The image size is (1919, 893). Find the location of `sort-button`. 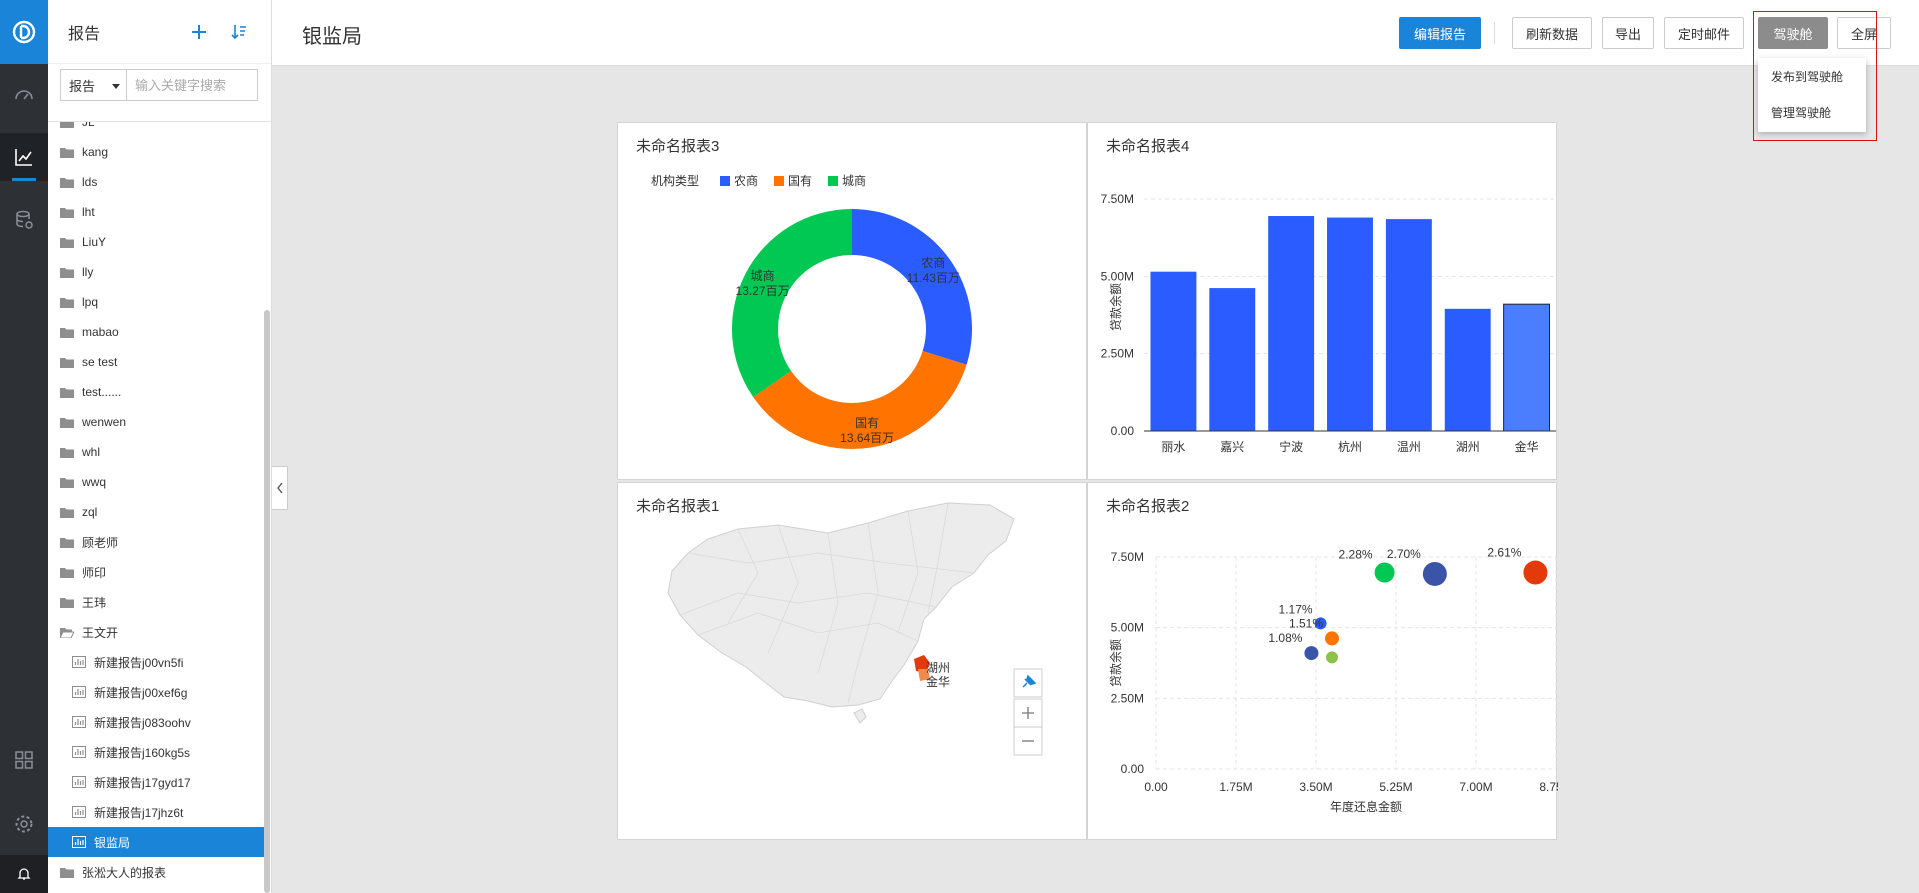

sort-button is located at coordinates (239, 32).